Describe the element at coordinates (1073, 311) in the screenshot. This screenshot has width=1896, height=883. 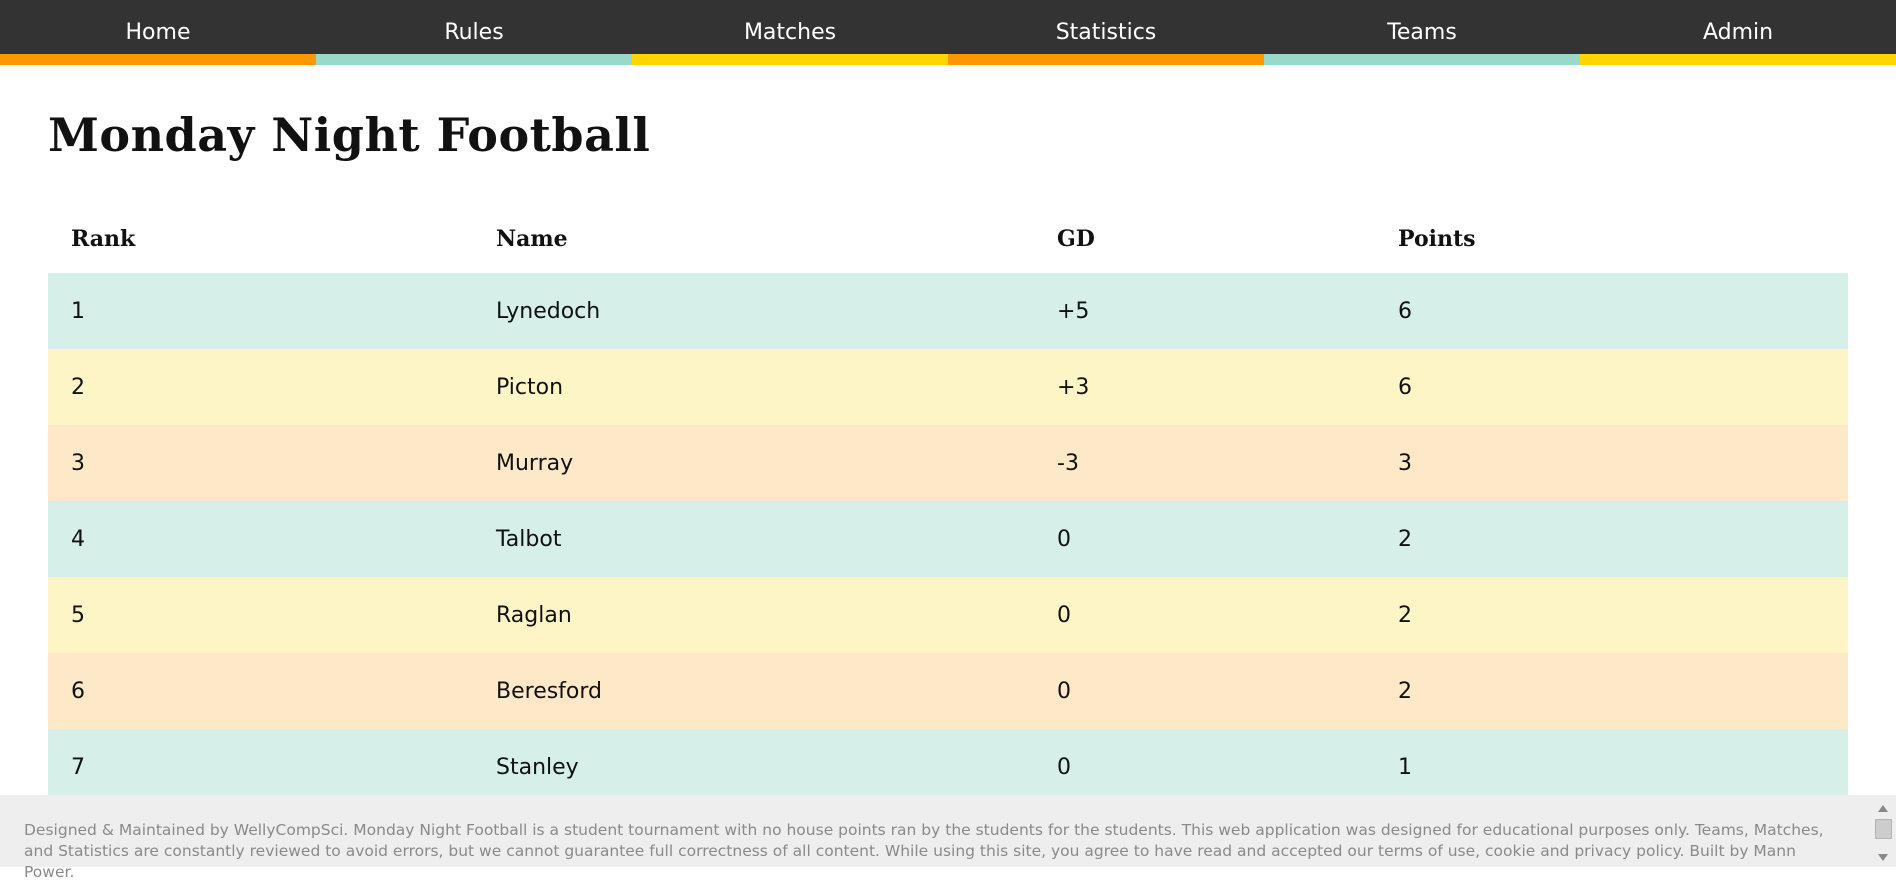
I see `goal-difference-cell: +5` at that location.